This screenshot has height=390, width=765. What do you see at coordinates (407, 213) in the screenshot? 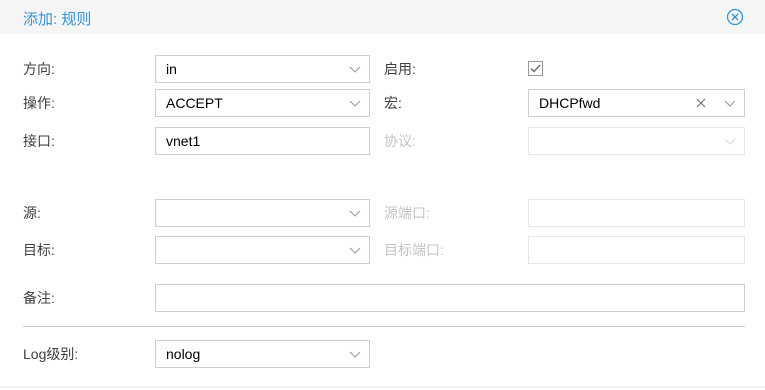
I see `source-port-label: 源端口:` at bounding box center [407, 213].